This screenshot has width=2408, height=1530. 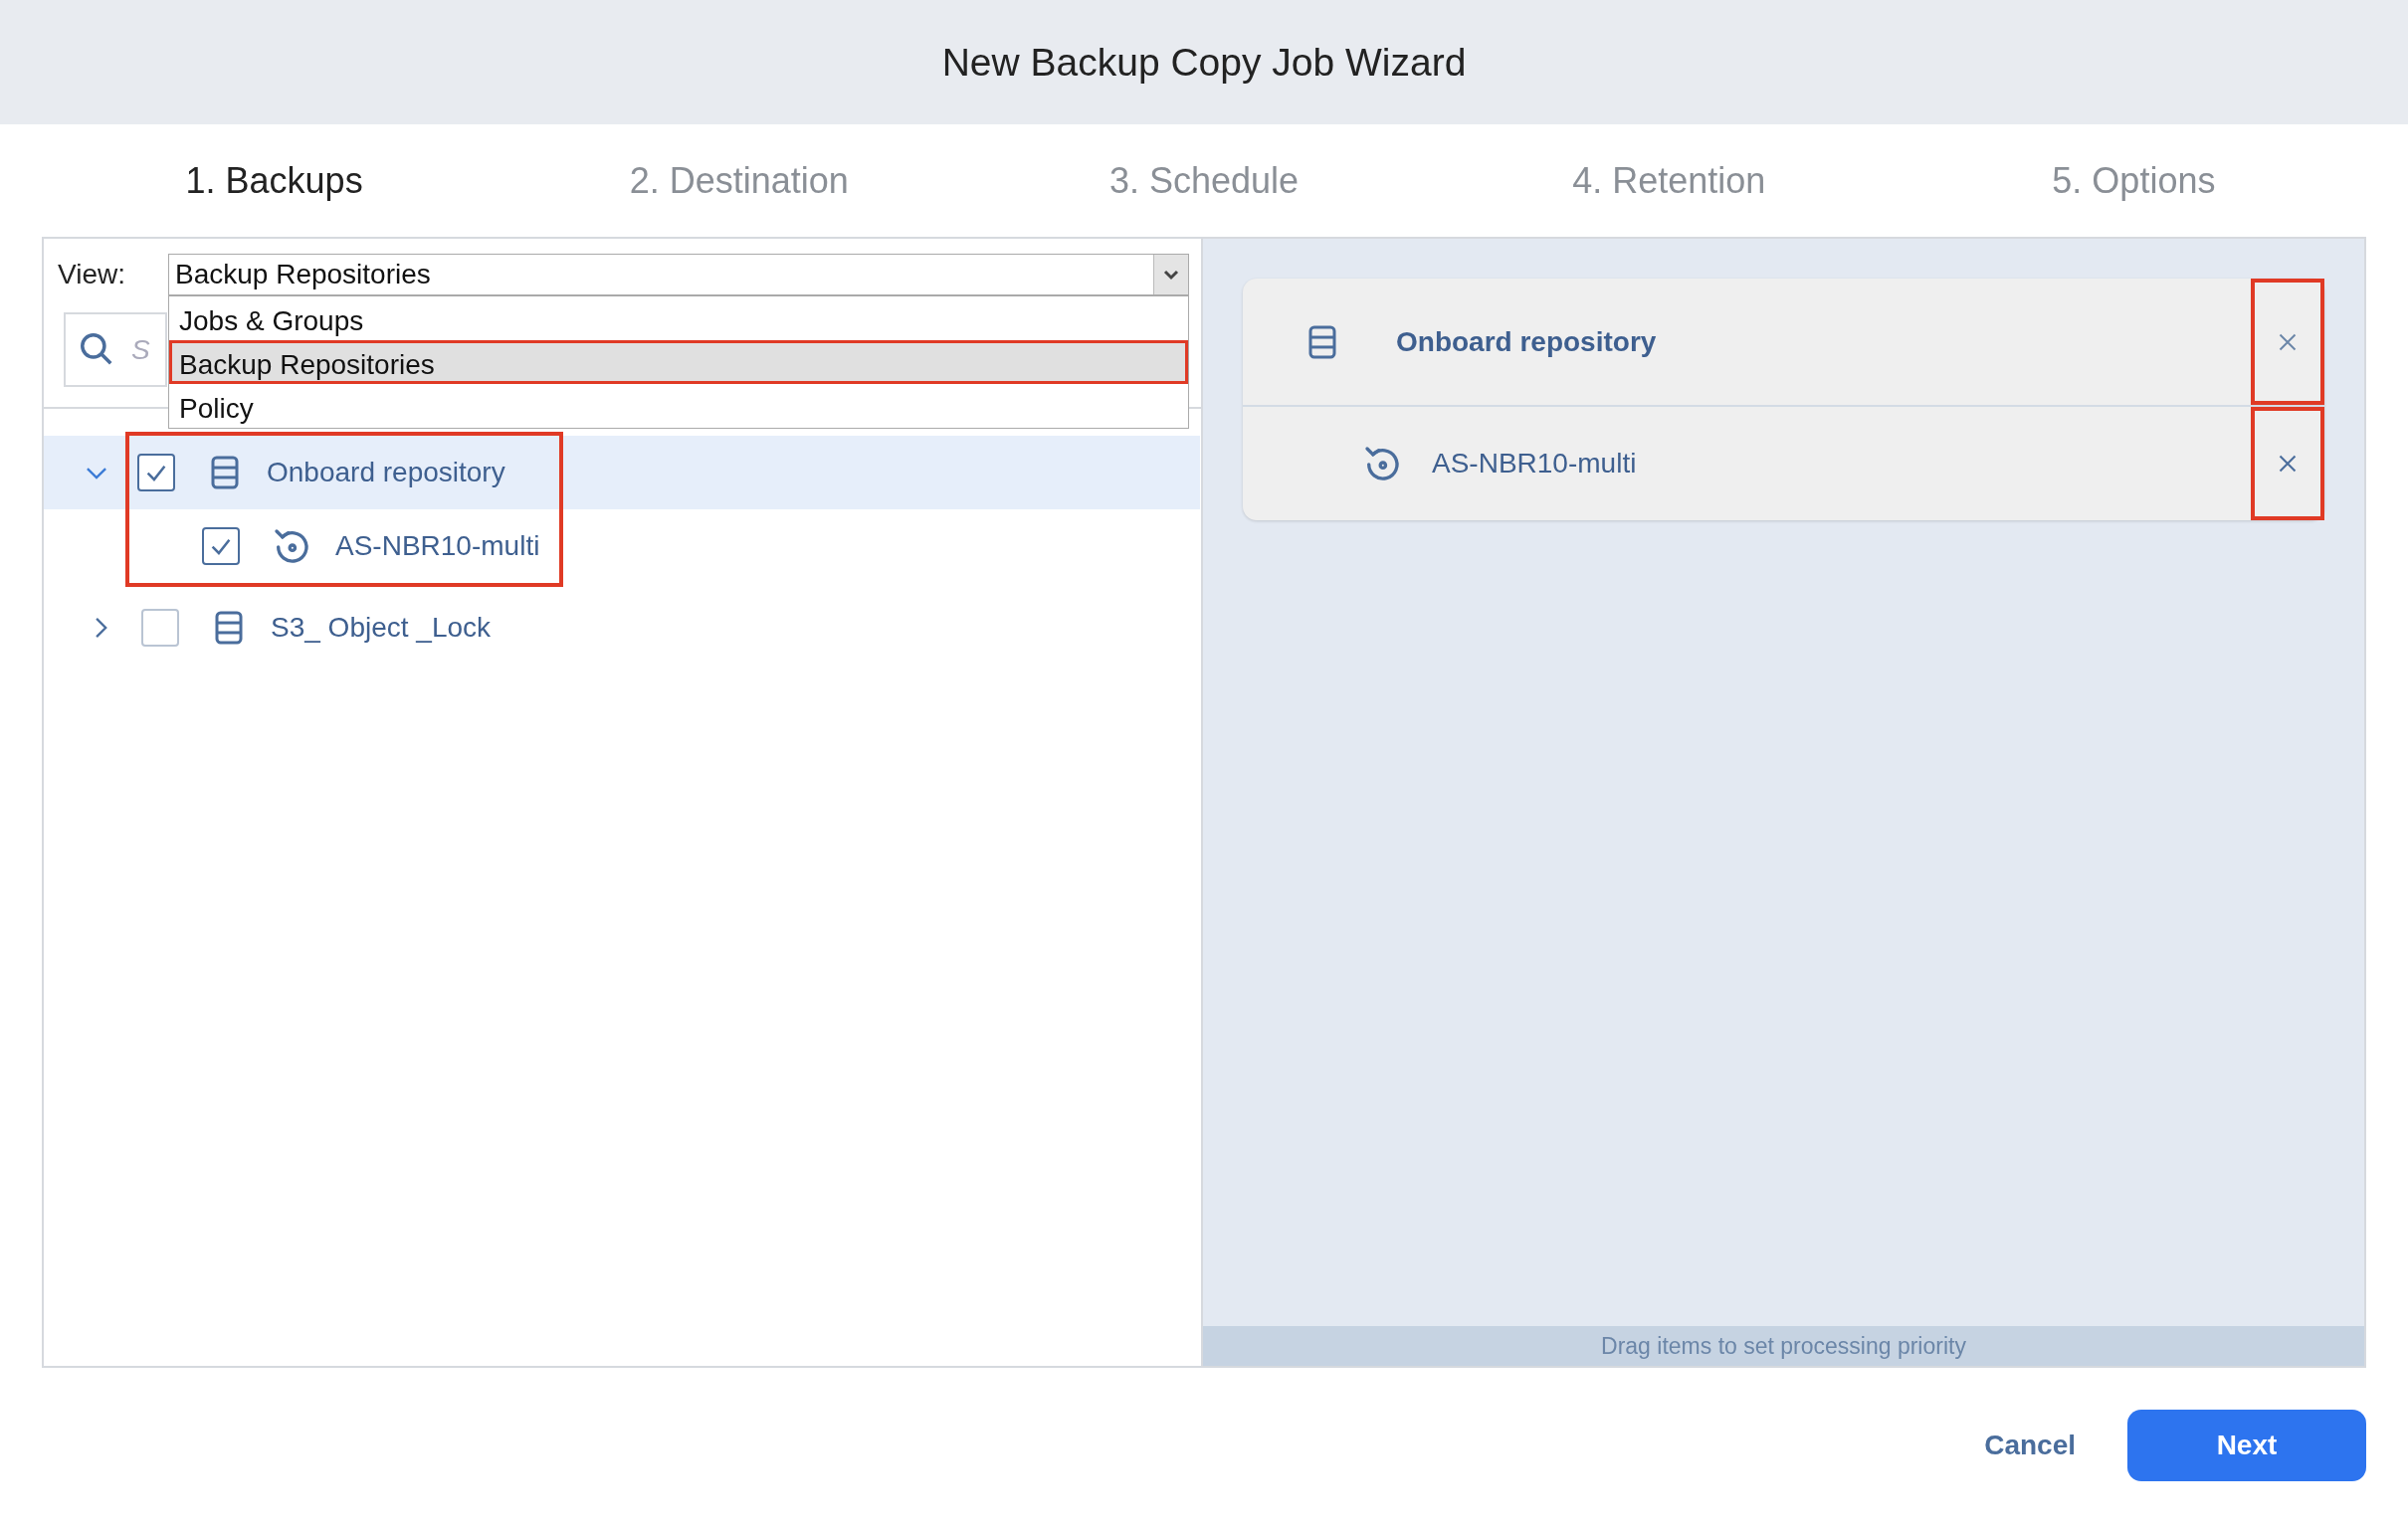 What do you see at coordinates (1669, 180) in the screenshot?
I see `wizard-step-tab: 4. Retention` at bounding box center [1669, 180].